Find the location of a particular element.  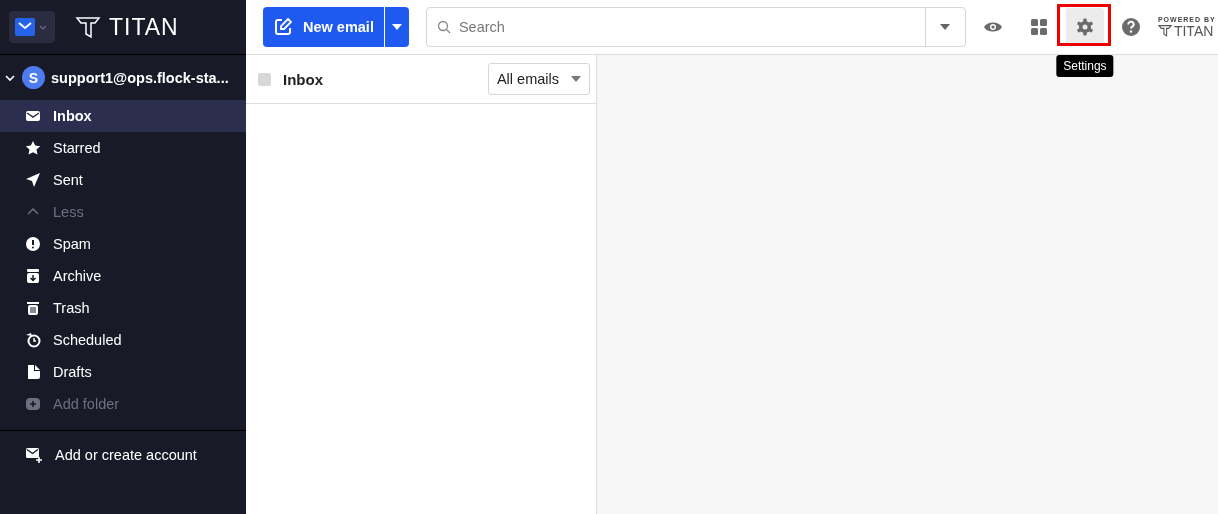

sidebar-item: Sent is located at coordinates (123, 180).